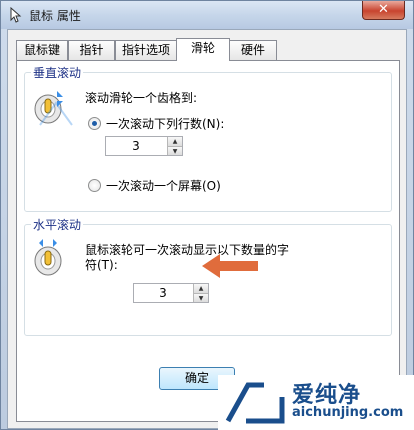 The height and width of the screenshot is (430, 414). Describe the element at coordinates (253, 50) in the screenshot. I see `tab-hardware: 硬件` at that location.